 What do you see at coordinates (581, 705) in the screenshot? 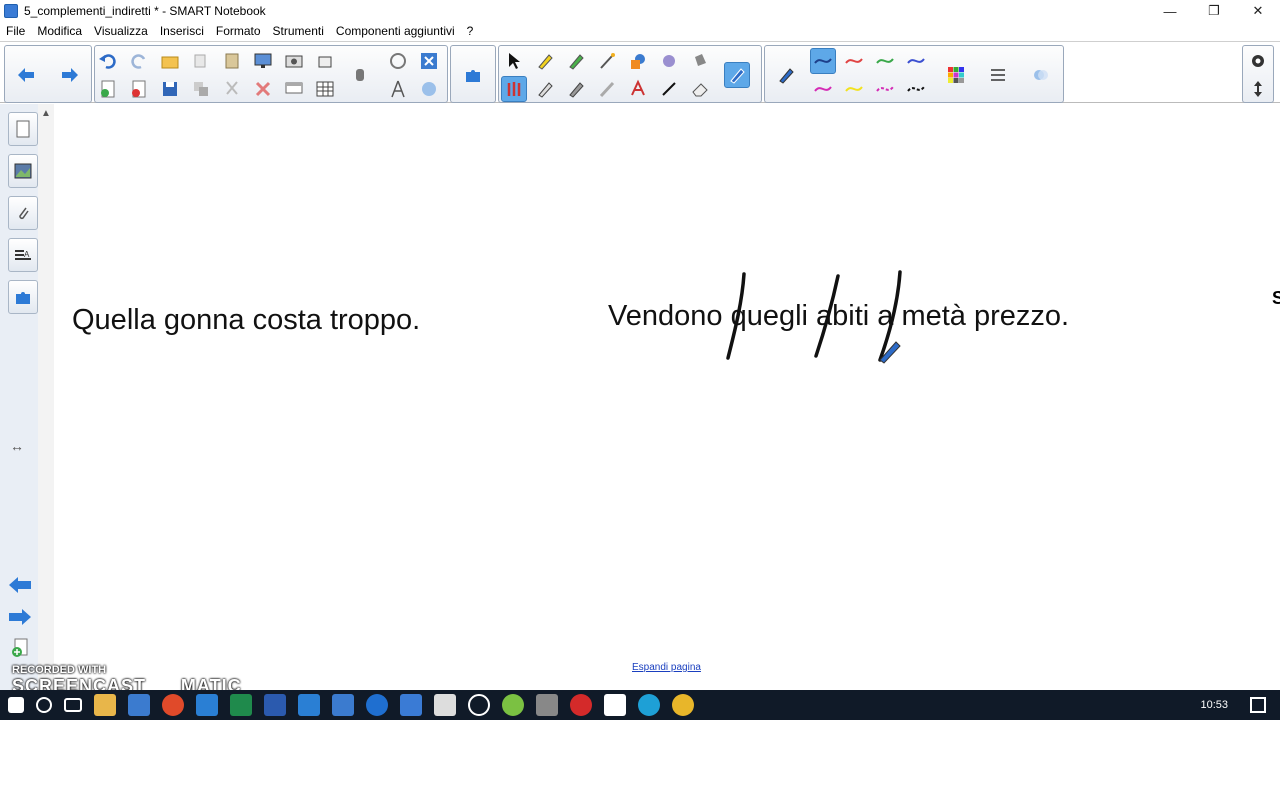
I see `opera-icon` at bounding box center [581, 705].